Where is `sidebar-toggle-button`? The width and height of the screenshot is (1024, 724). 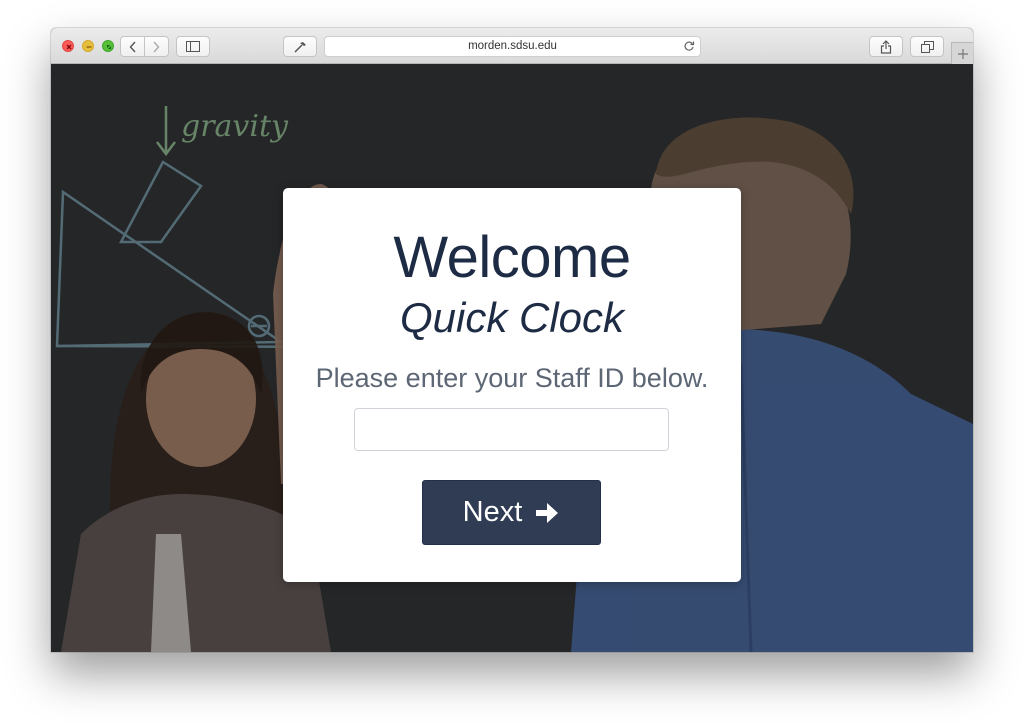
sidebar-toggle-button is located at coordinates (193, 46).